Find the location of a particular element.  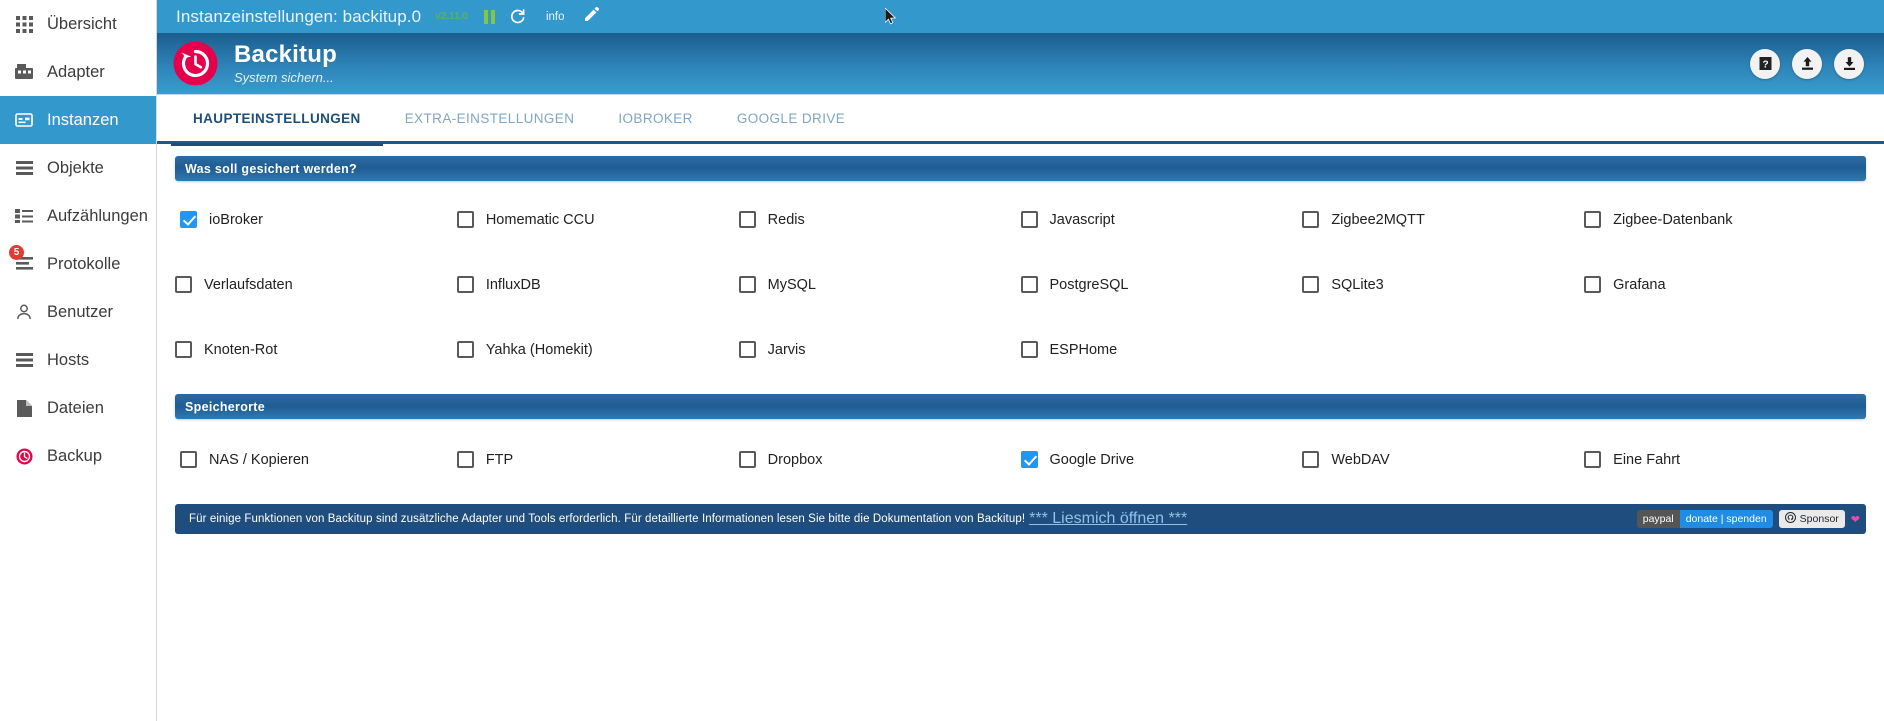

checkbox-row-javascript: Javascript is located at coordinates (1161, 219).